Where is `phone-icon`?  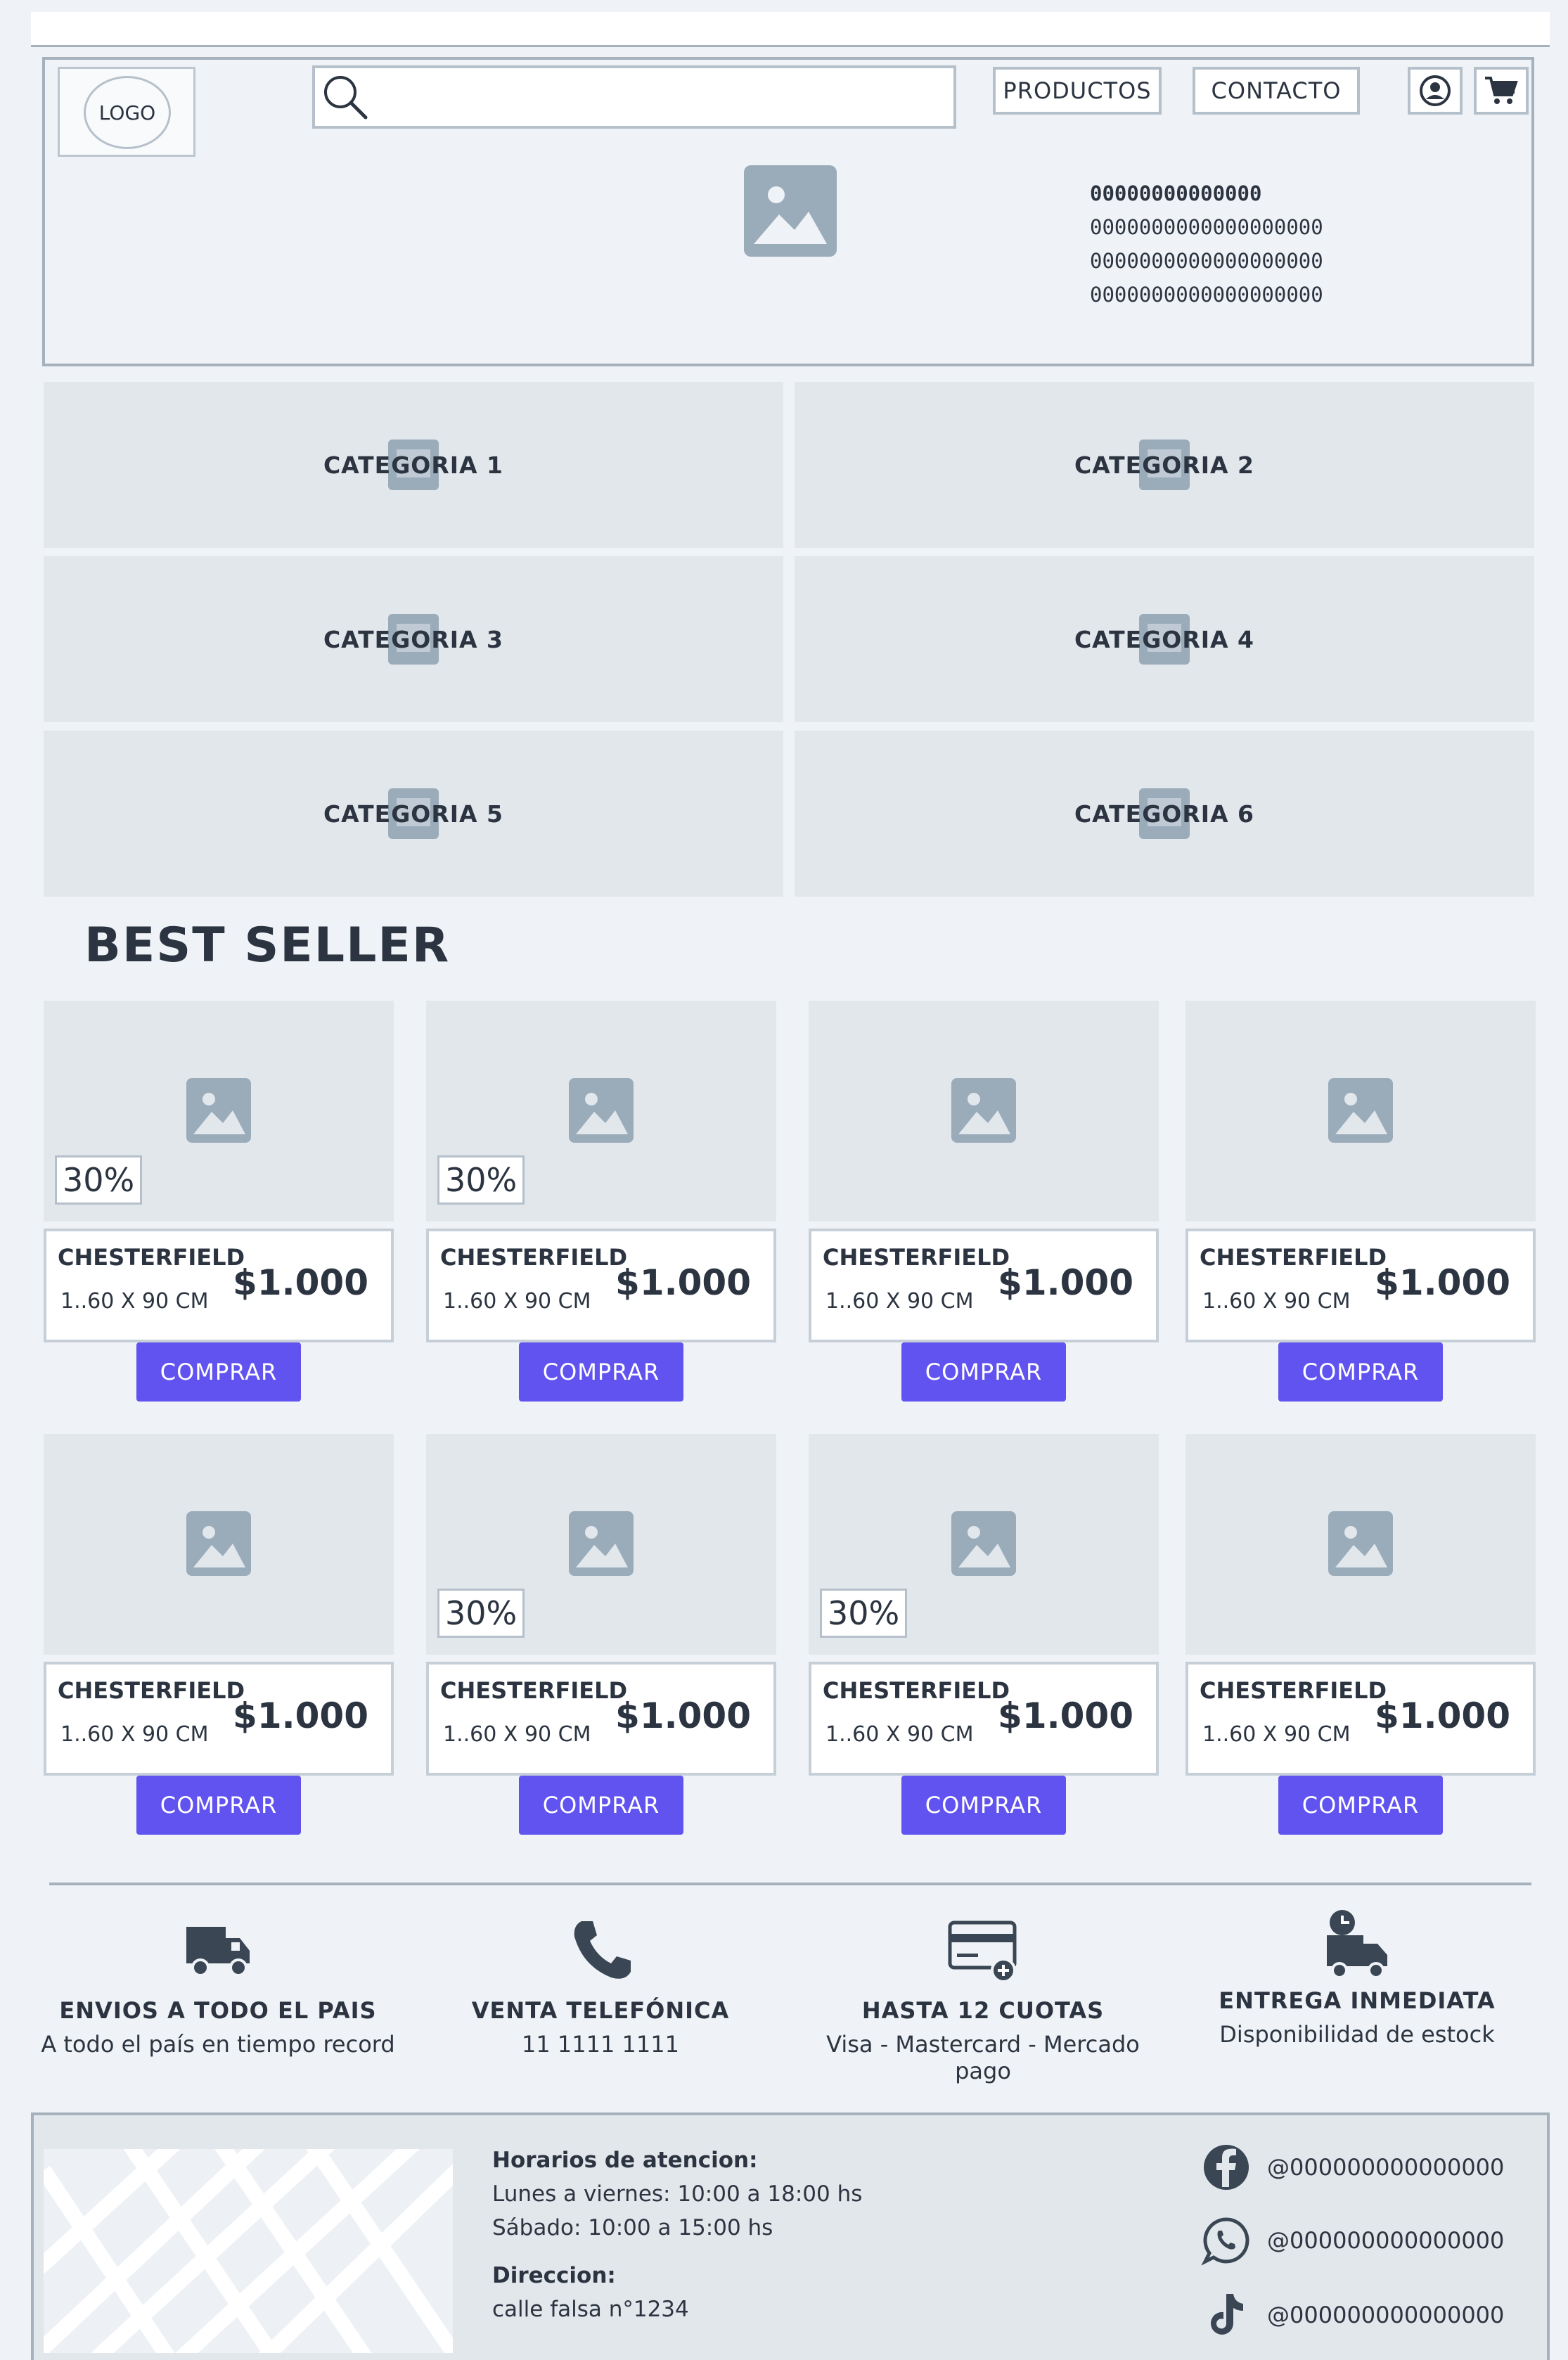 phone-icon is located at coordinates (602, 1950).